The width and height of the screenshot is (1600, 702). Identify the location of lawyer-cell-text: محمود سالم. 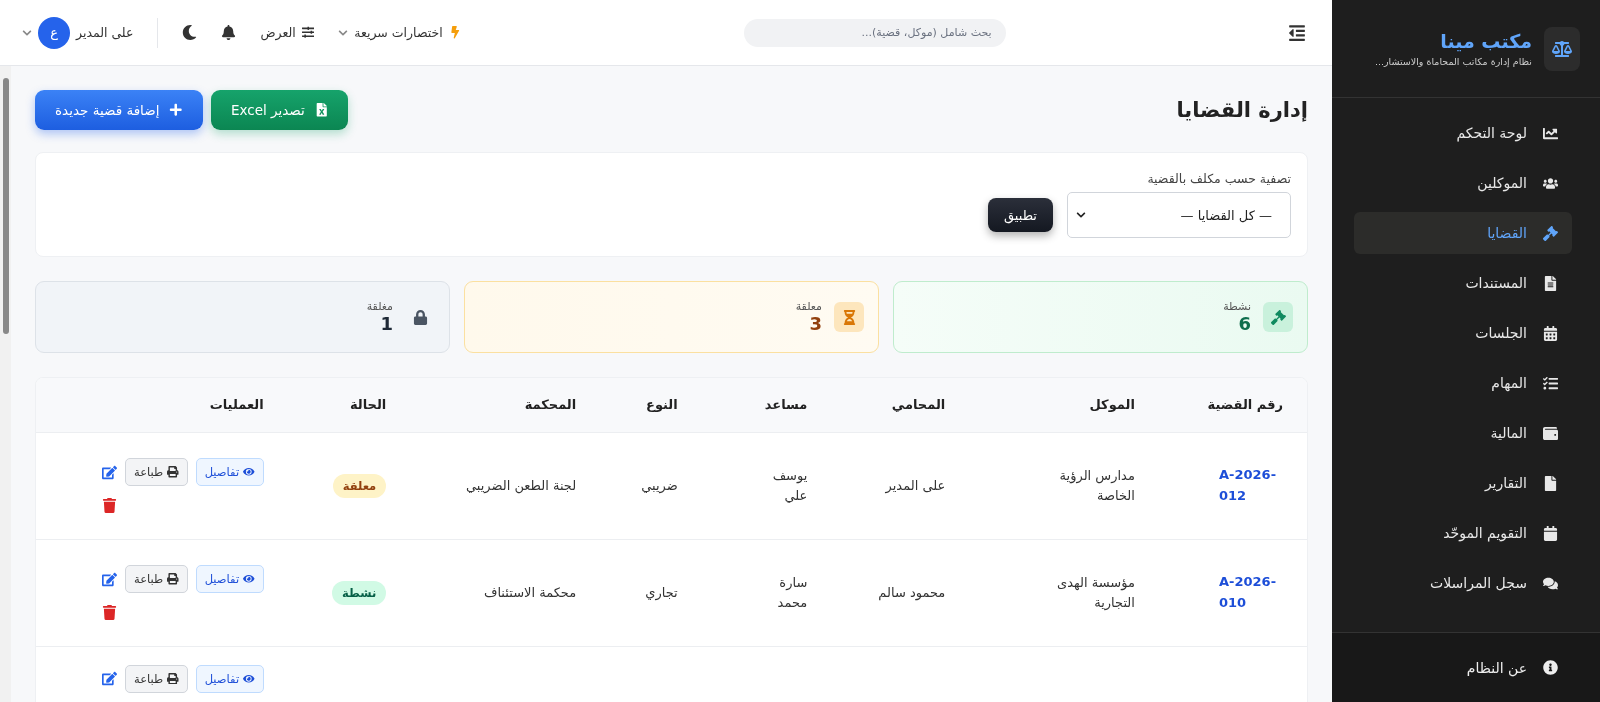
(912, 593).